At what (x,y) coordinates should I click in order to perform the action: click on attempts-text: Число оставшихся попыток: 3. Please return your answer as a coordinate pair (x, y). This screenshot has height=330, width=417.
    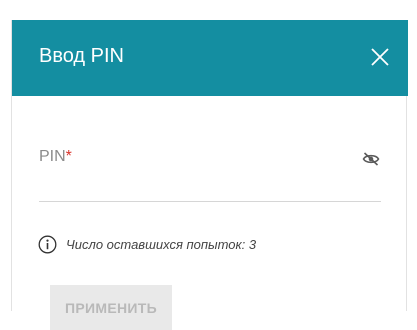
    Looking at the image, I should click on (161, 244).